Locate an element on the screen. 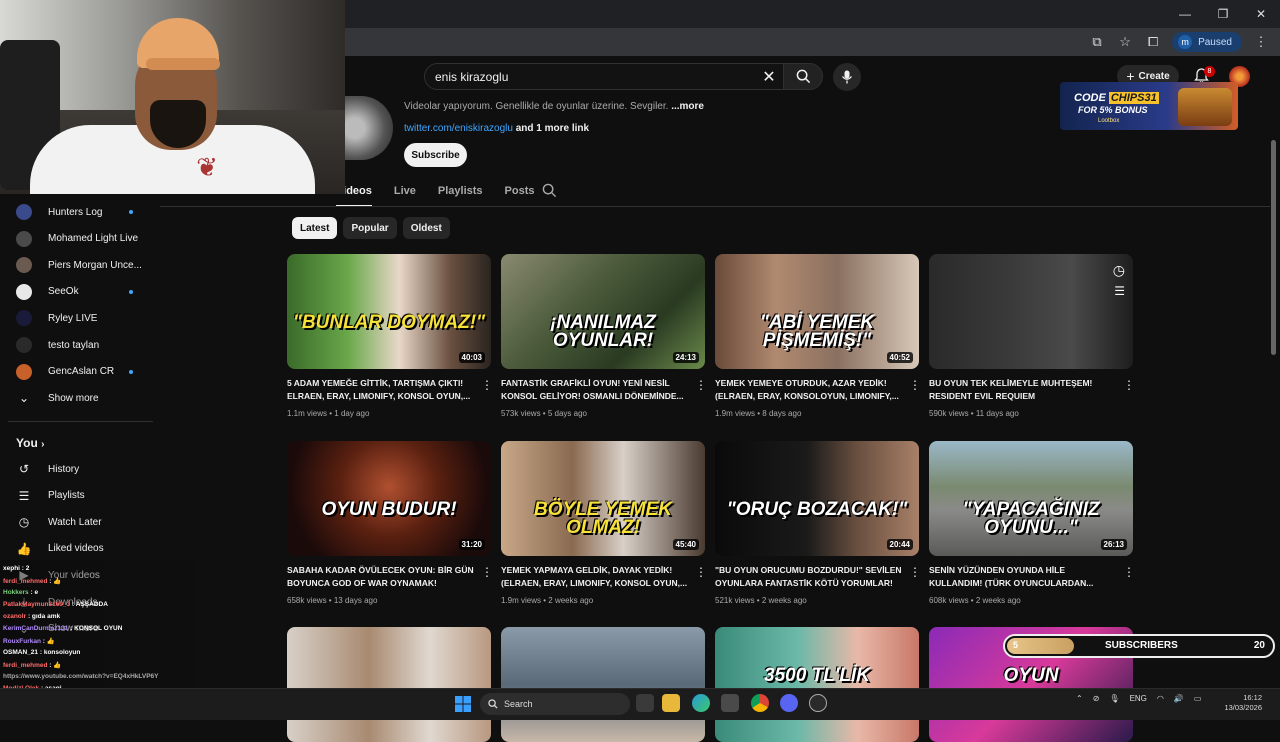 This screenshot has height=742, width=1280. language-indicator: ENG is located at coordinates (1138, 698).